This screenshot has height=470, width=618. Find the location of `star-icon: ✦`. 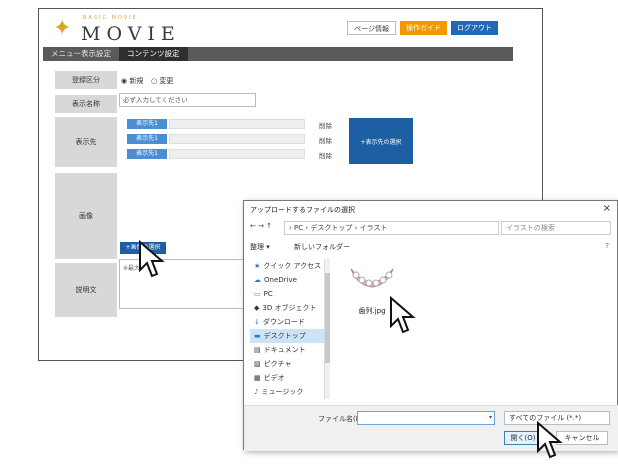

star-icon: ✦ is located at coordinates (62, 28).